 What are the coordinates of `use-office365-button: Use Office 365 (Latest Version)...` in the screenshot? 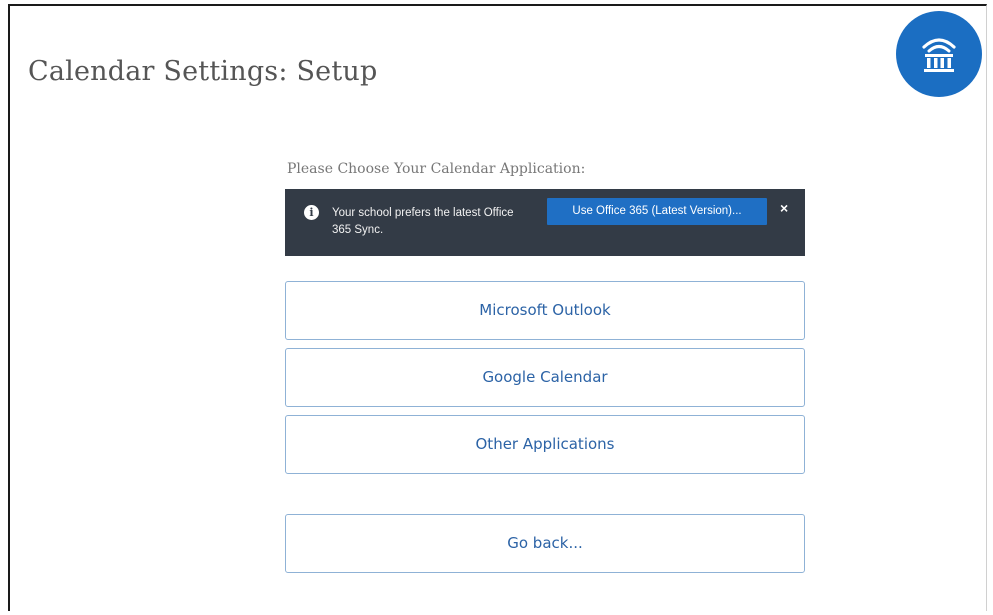 It's located at (657, 211).